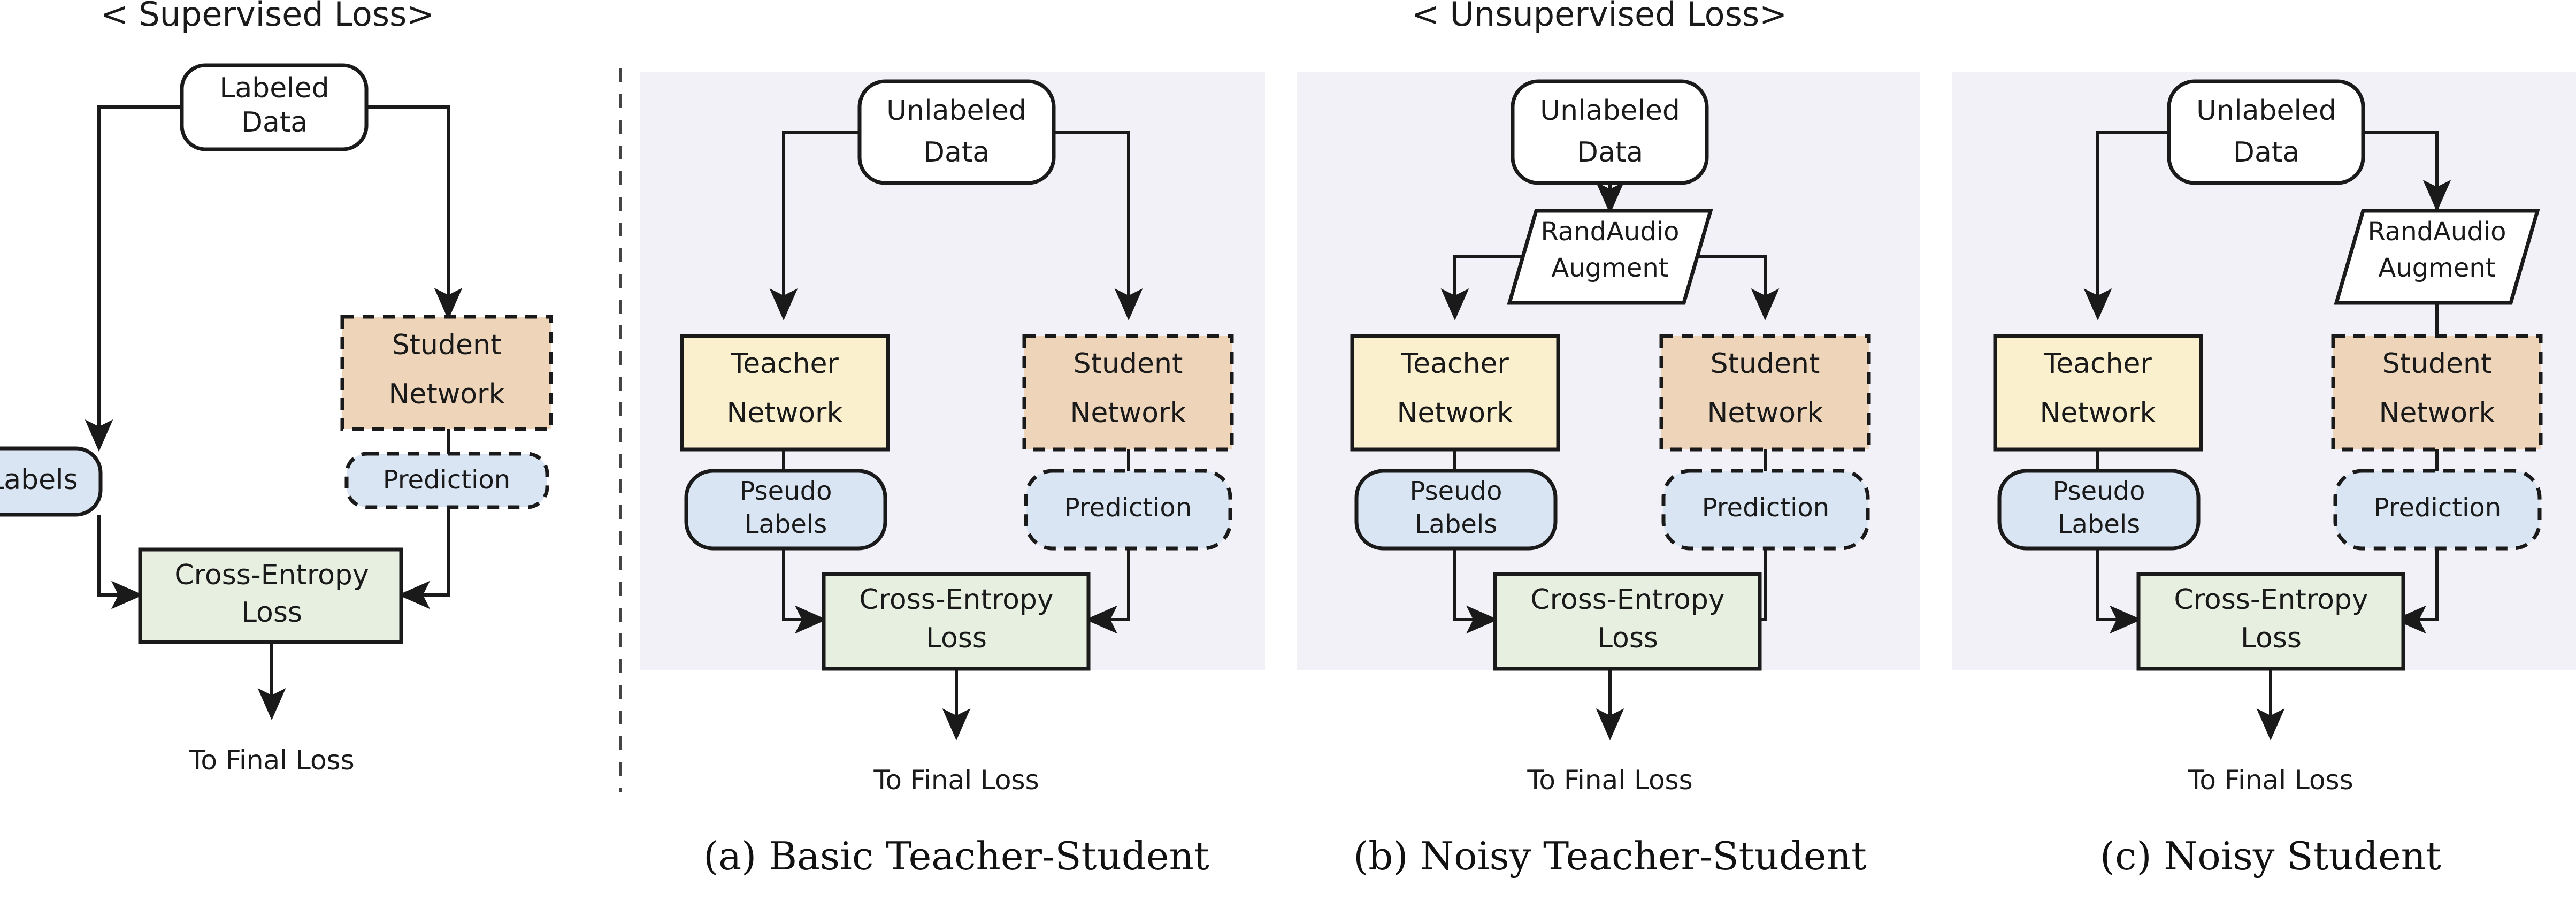  Describe the element at coordinates (424, 558) in the screenshot. I see `edge-prediction-to-loss` at that location.